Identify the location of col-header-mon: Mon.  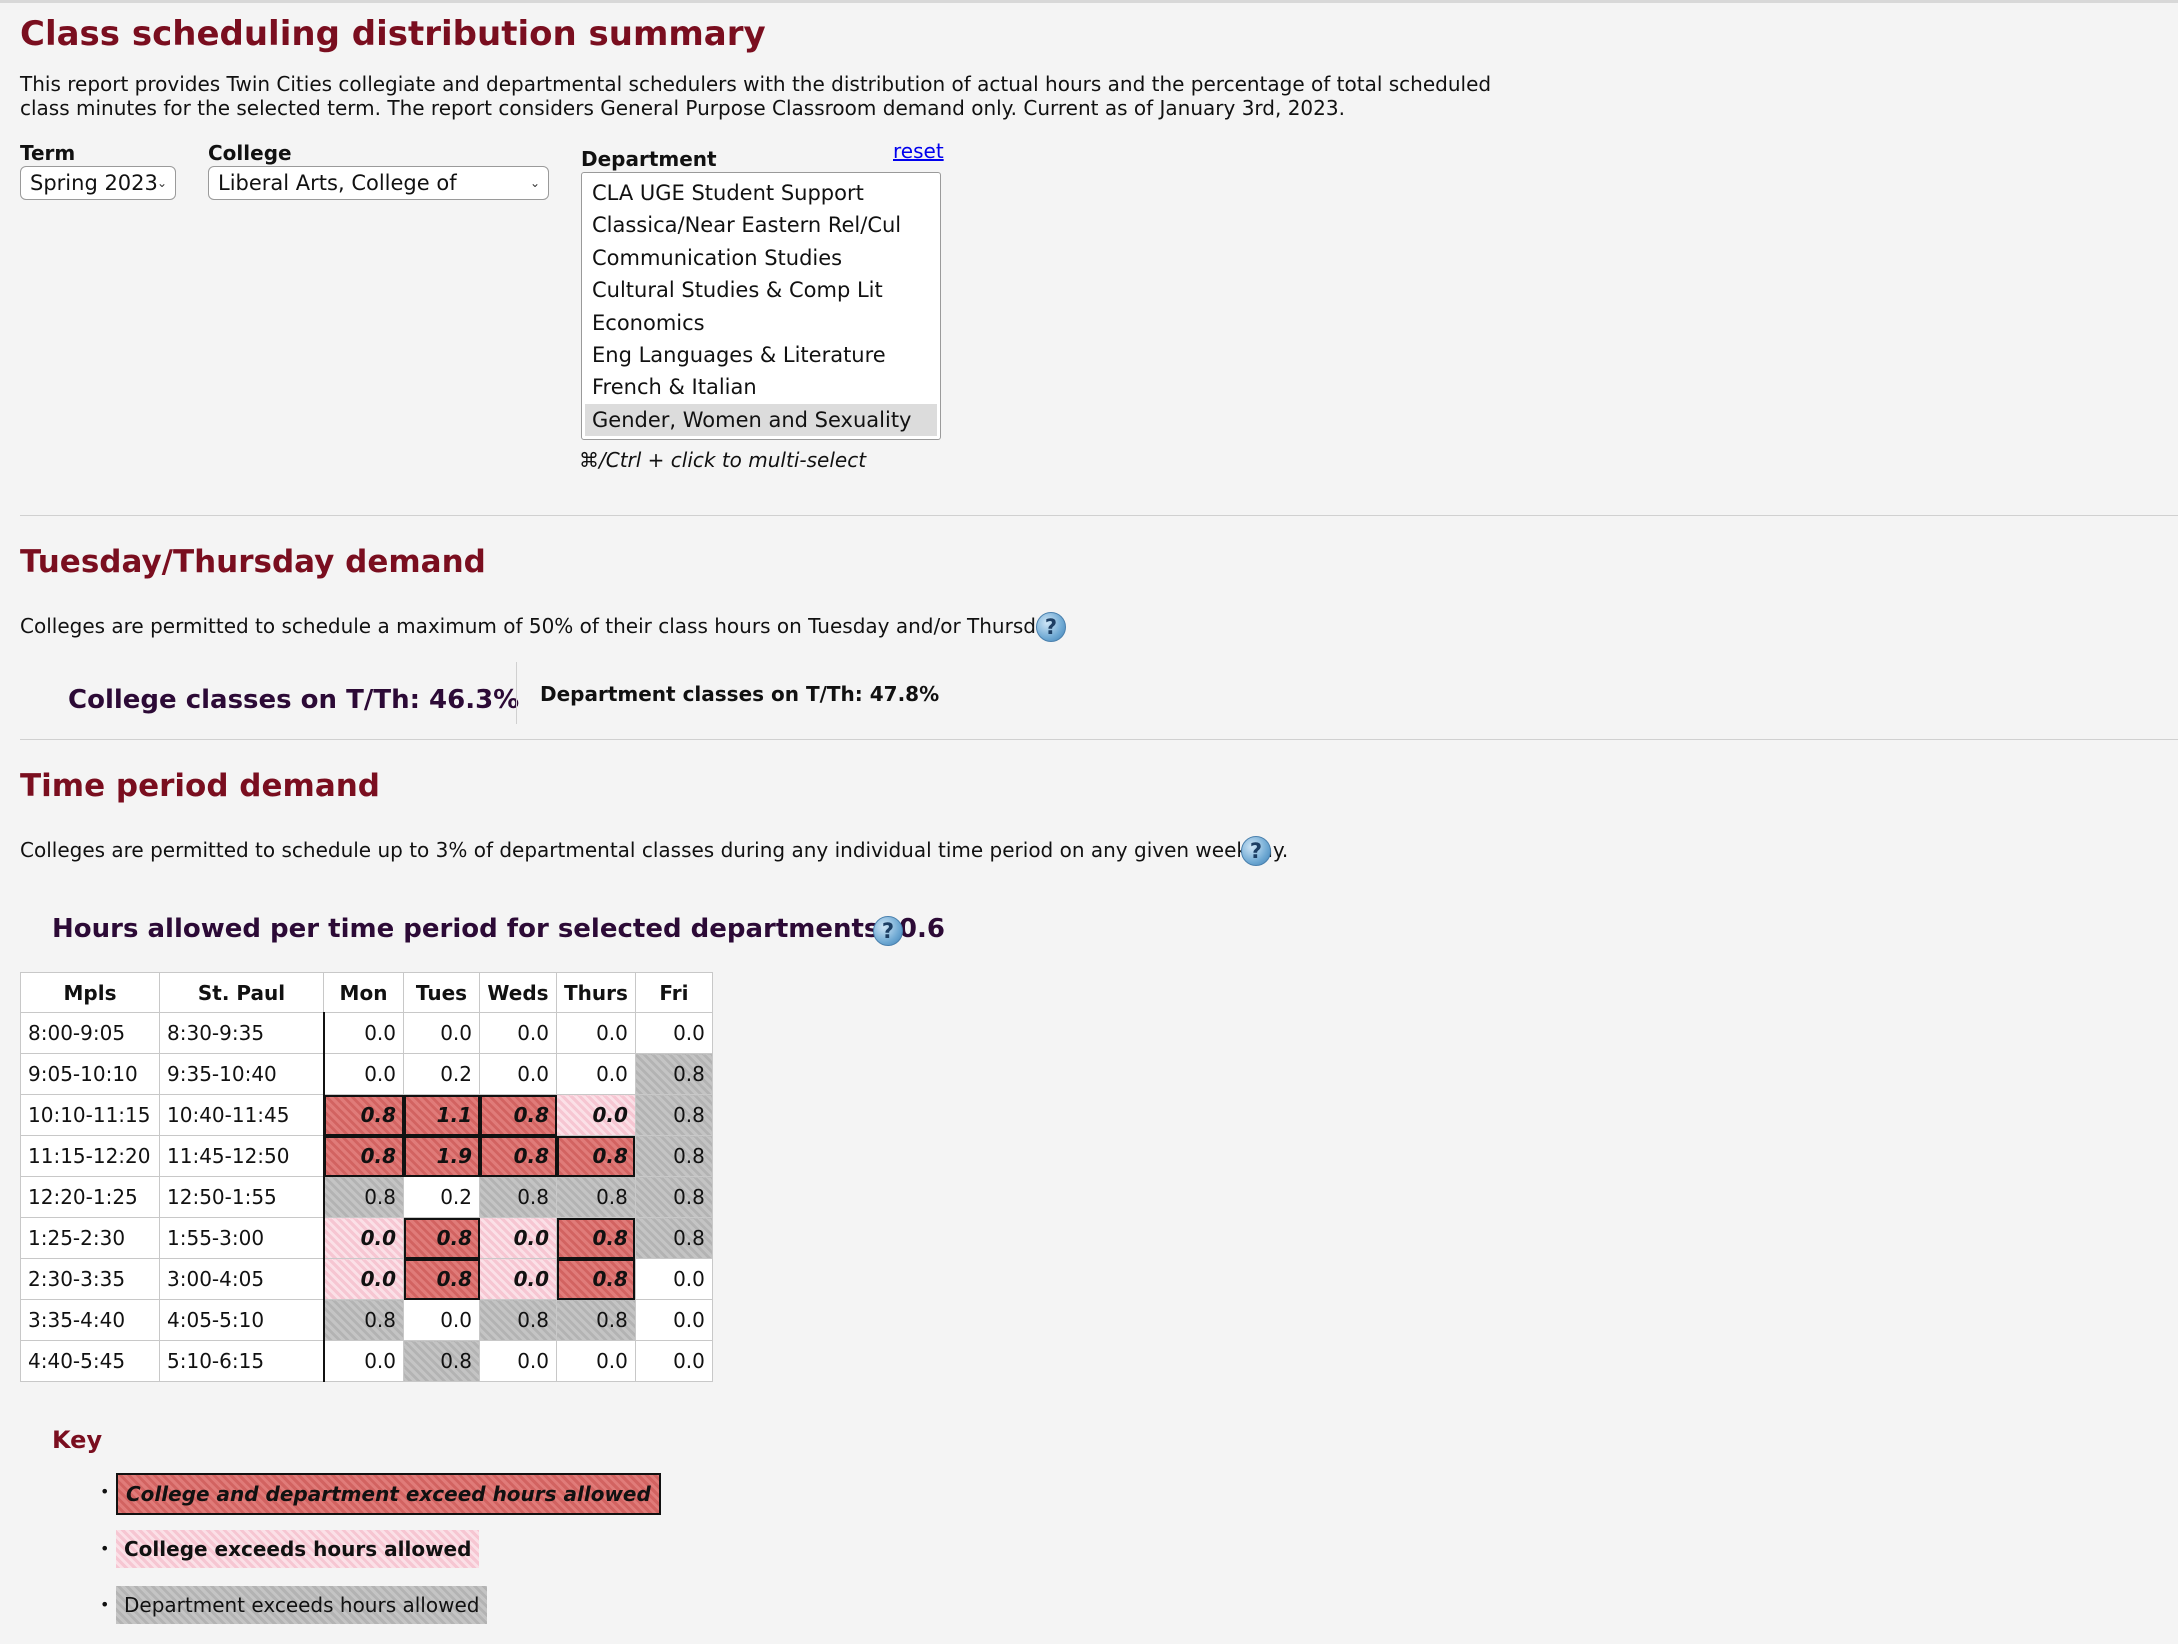
(363, 992).